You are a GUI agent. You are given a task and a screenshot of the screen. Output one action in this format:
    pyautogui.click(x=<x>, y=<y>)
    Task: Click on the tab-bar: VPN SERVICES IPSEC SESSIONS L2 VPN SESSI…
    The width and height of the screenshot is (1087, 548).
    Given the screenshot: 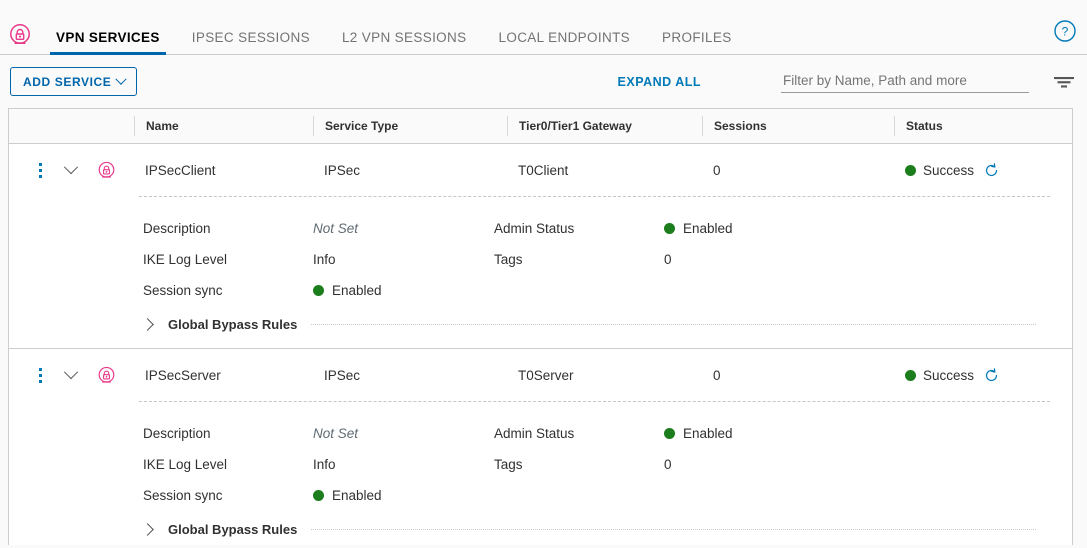 What is the action you would take?
    pyautogui.click(x=543, y=27)
    